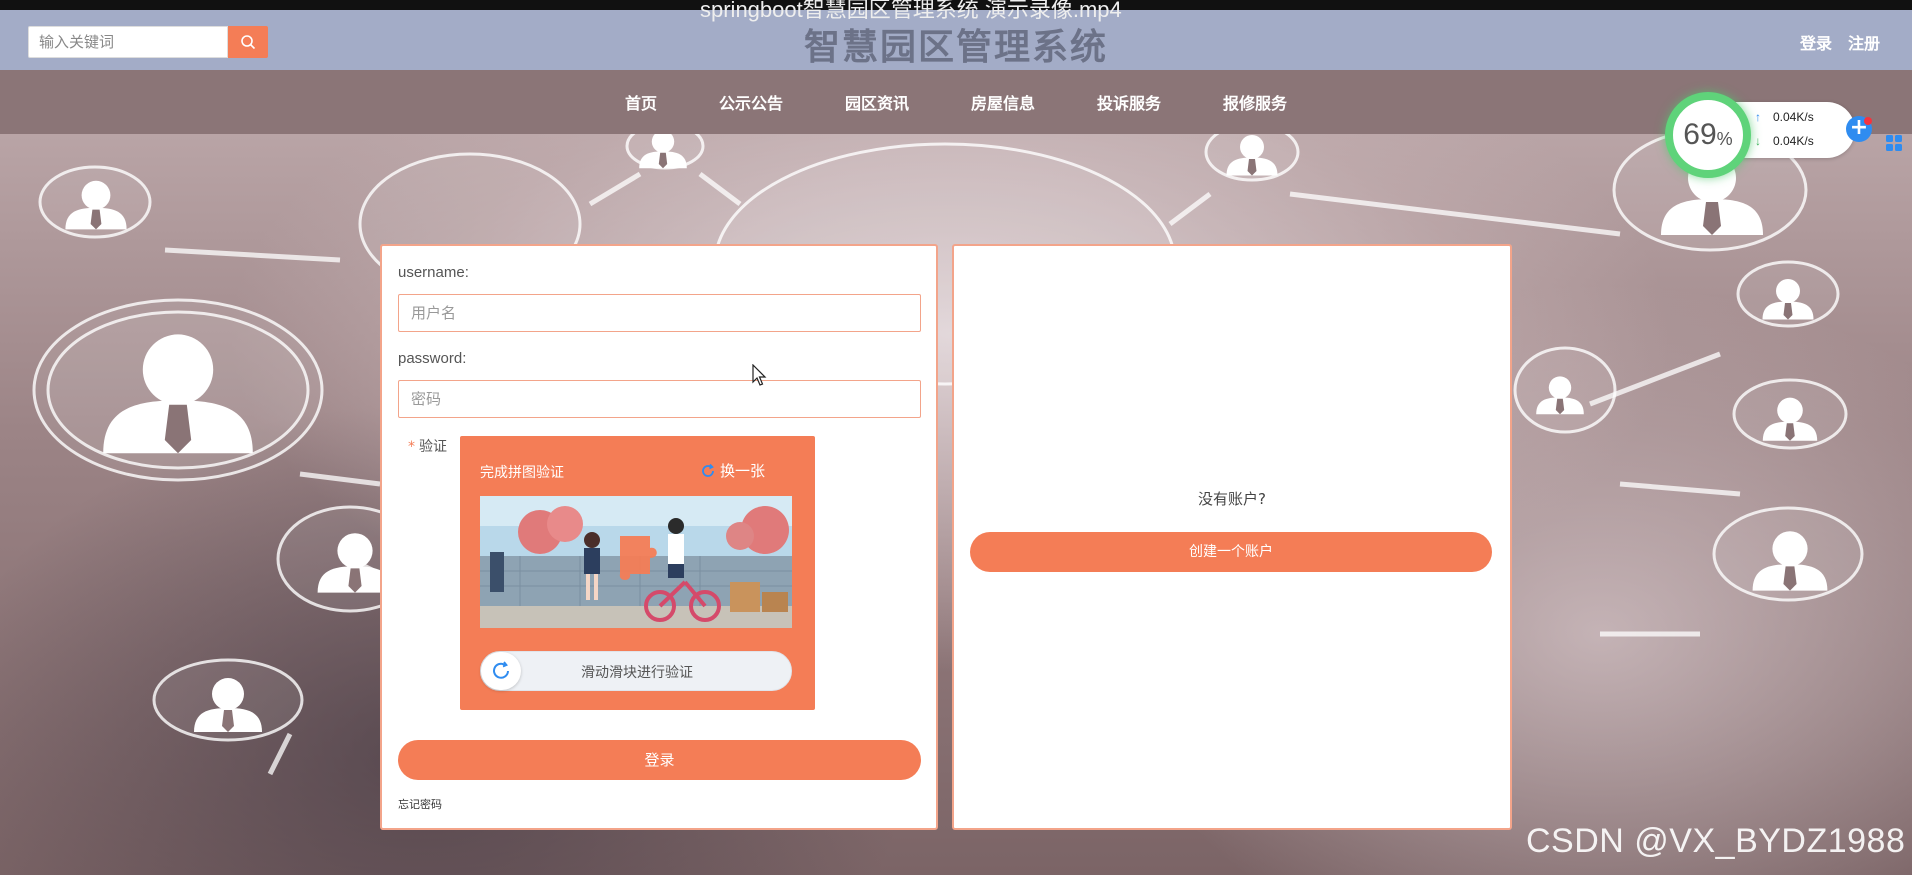 This screenshot has width=1912, height=875. I want to click on forgot-password-link: 忘记密码, so click(420, 804).